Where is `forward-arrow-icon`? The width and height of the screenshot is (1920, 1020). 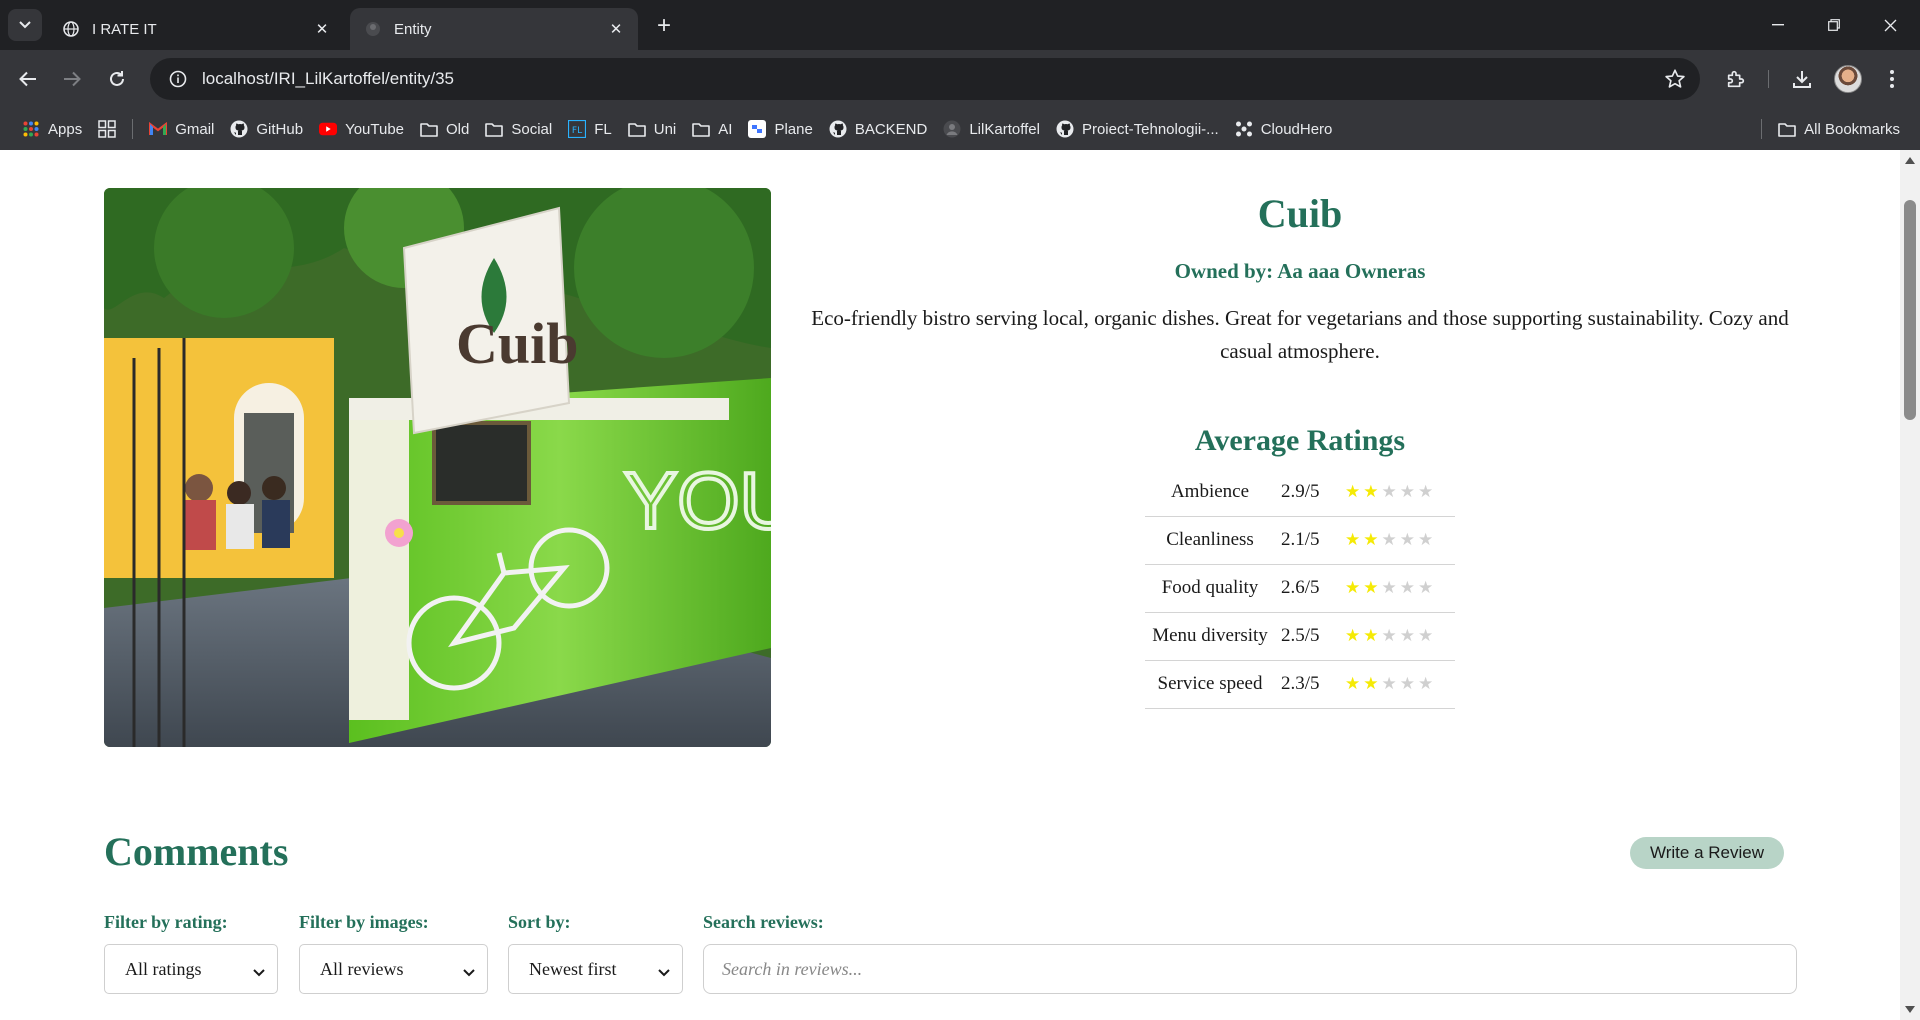 forward-arrow-icon is located at coordinates (72, 79).